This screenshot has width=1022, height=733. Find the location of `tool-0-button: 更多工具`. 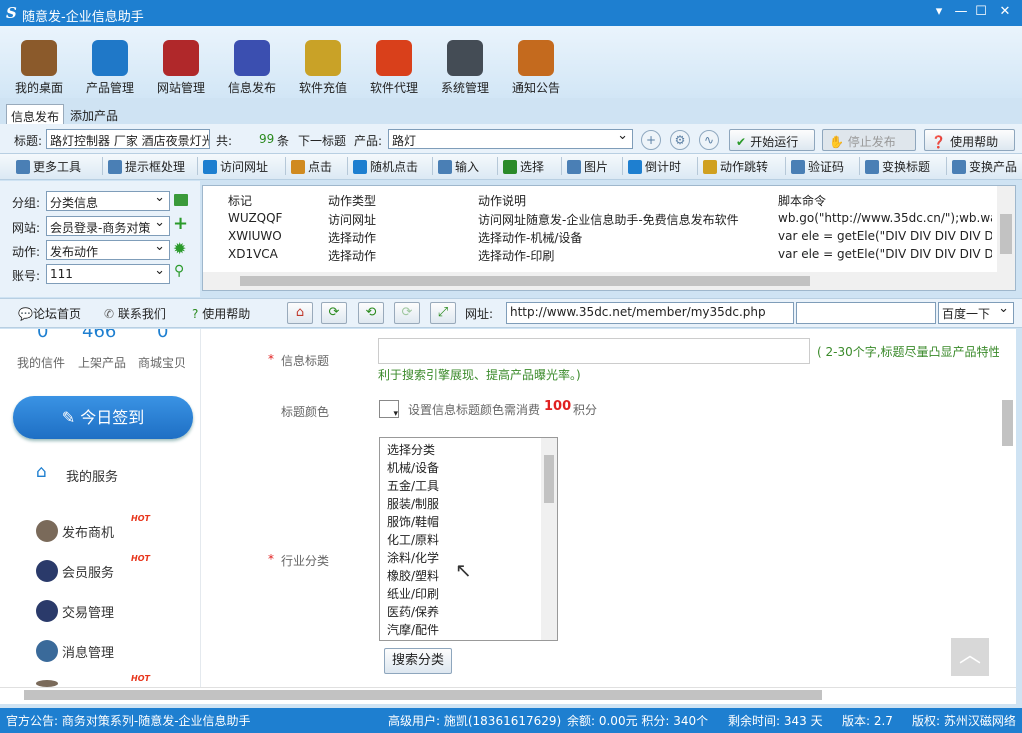

tool-0-button: 更多工具 is located at coordinates (48, 166).